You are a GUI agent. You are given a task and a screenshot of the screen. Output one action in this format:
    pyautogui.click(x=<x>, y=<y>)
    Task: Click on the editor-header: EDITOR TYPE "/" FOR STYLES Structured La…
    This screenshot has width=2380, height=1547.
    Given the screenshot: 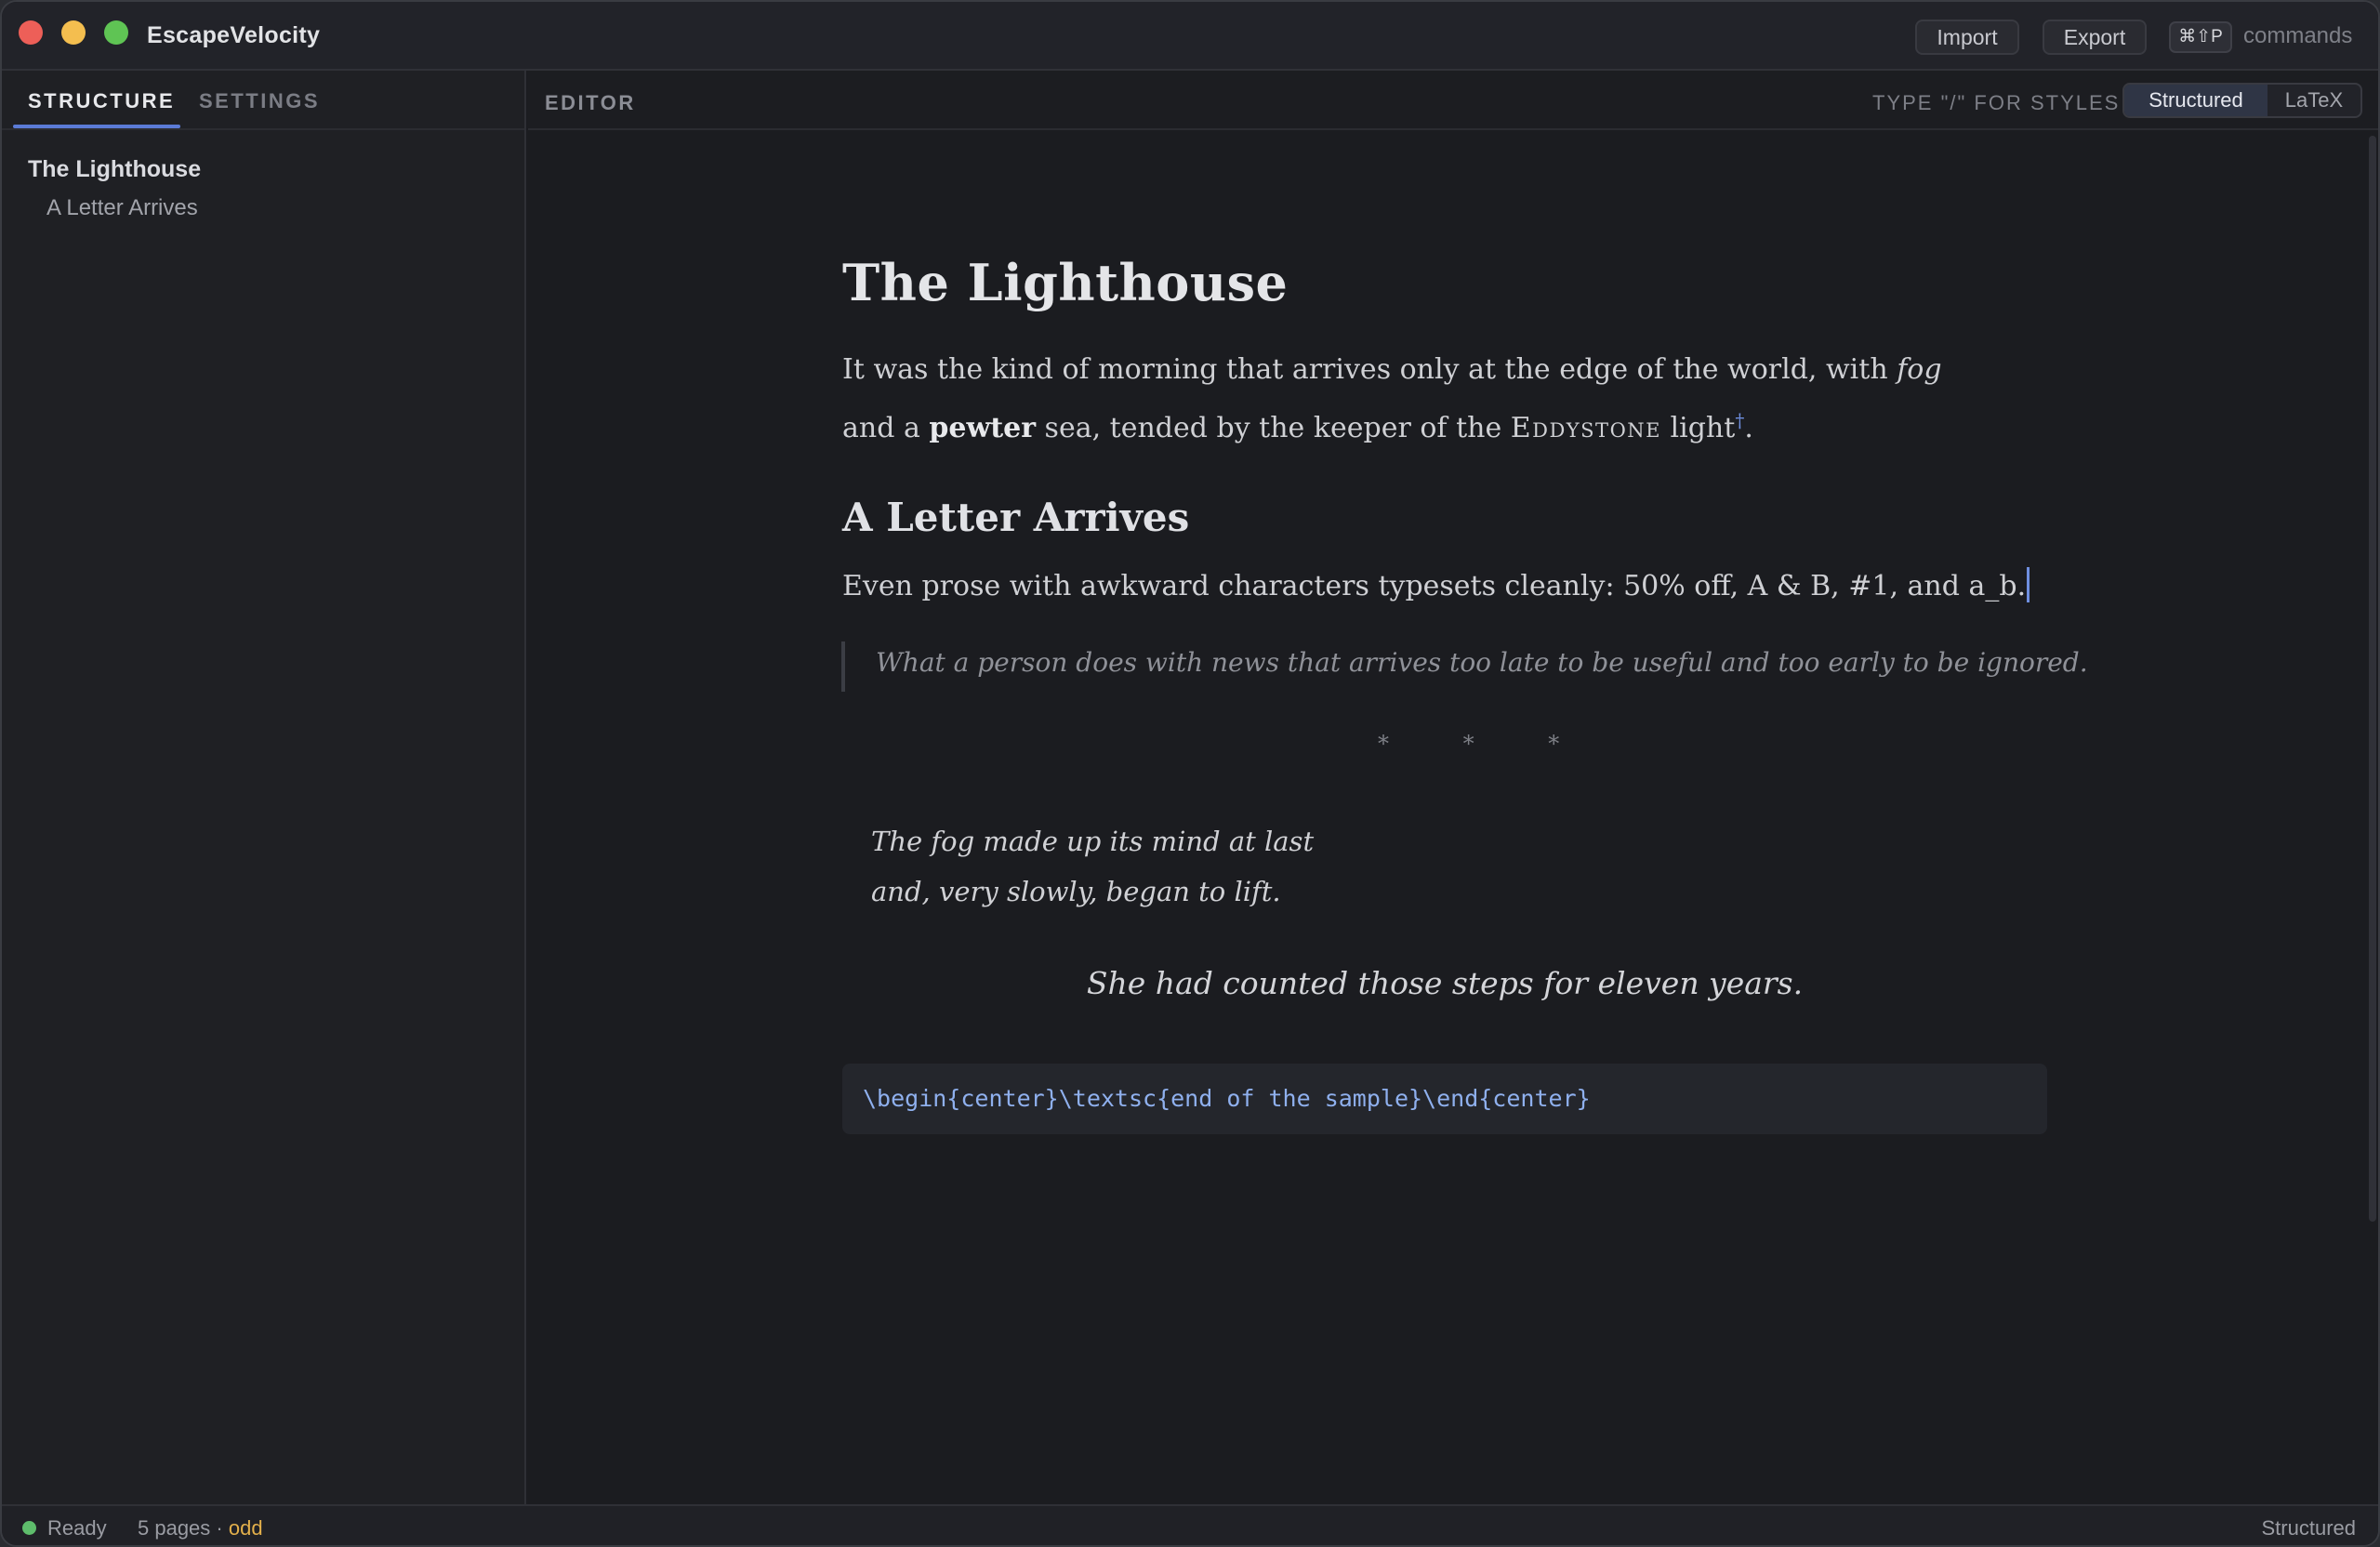 What is the action you would take?
    pyautogui.click(x=1453, y=100)
    